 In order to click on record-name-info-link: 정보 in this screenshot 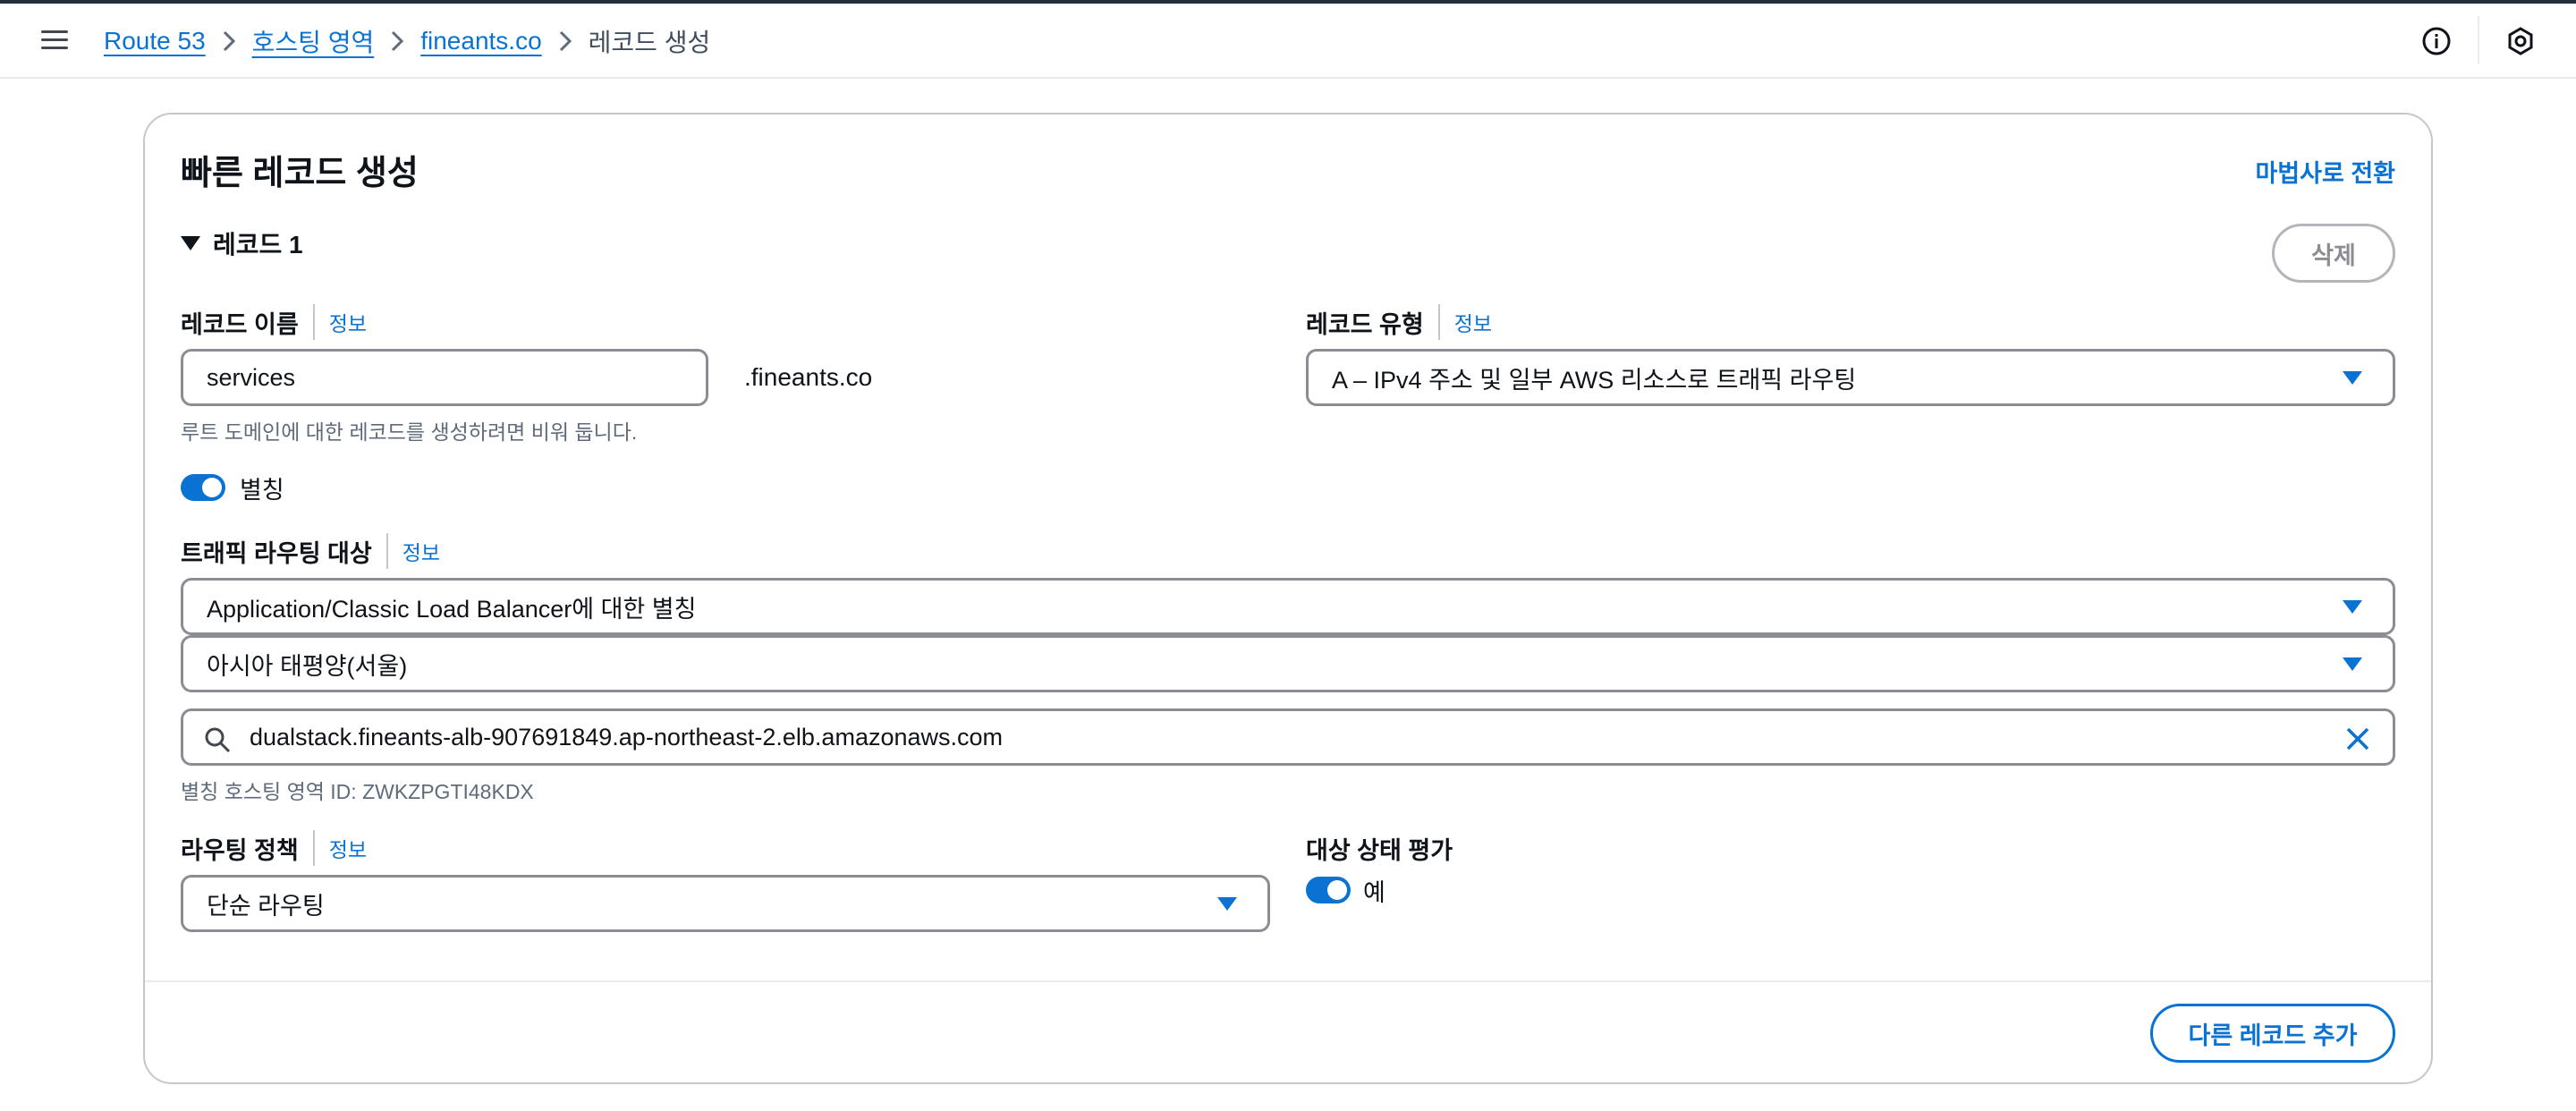, I will do `click(348, 322)`.